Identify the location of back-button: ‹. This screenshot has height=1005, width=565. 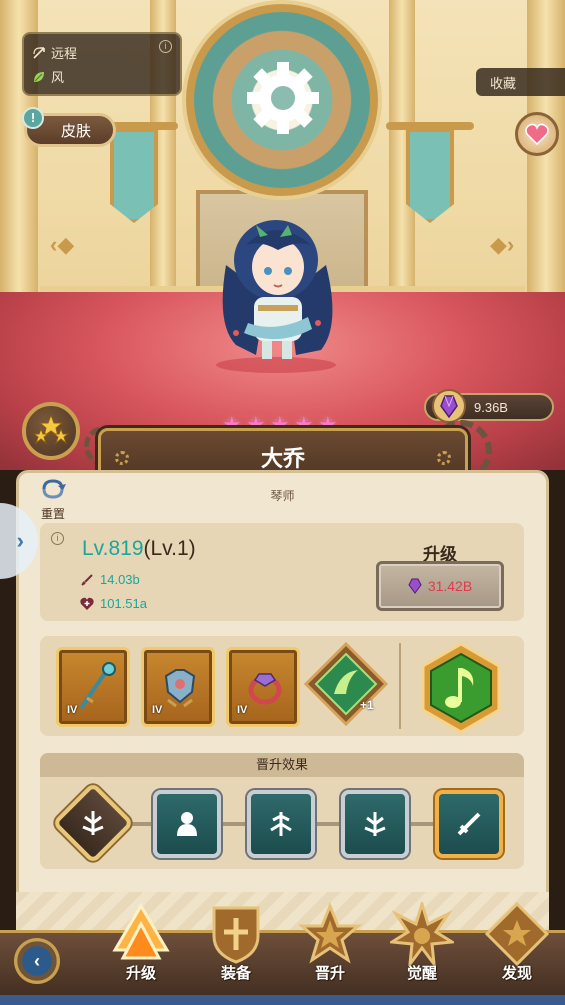
(37, 961).